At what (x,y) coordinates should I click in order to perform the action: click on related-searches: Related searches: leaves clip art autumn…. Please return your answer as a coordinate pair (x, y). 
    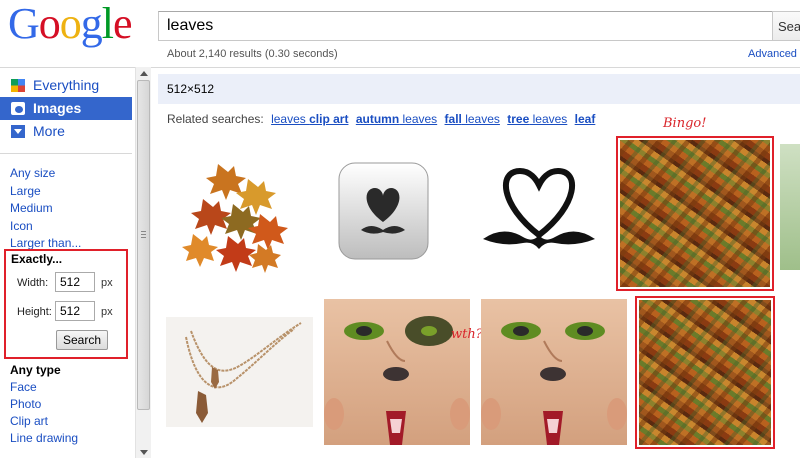
    Looking at the image, I should click on (381, 119).